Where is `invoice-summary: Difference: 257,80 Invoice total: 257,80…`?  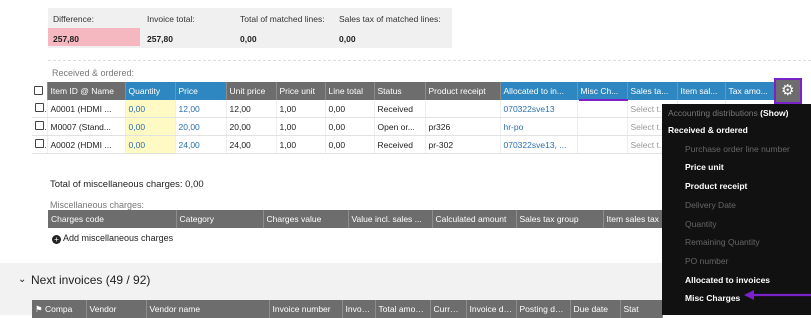
invoice-summary: Difference: 257,80 Invoice total: 257,80… is located at coordinates (250, 28).